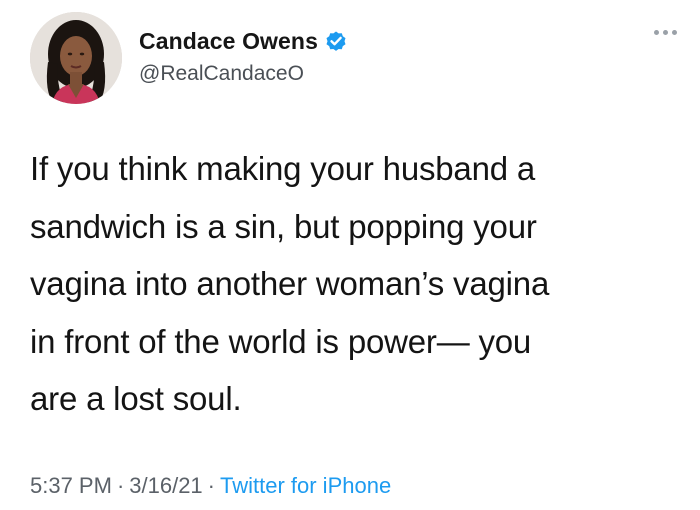 The width and height of the screenshot is (700, 510). What do you see at coordinates (165, 485) in the screenshot?
I see `tweet-date: 3/16/21` at bounding box center [165, 485].